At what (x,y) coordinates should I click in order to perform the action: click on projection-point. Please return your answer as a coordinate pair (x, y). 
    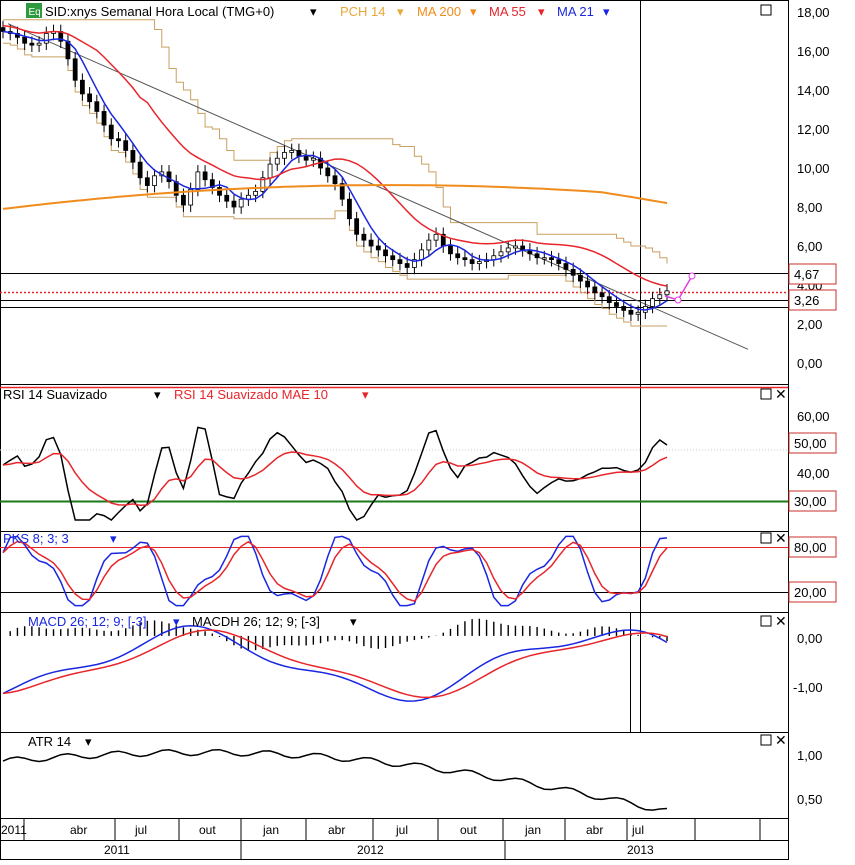
    Looking at the image, I should click on (692, 276).